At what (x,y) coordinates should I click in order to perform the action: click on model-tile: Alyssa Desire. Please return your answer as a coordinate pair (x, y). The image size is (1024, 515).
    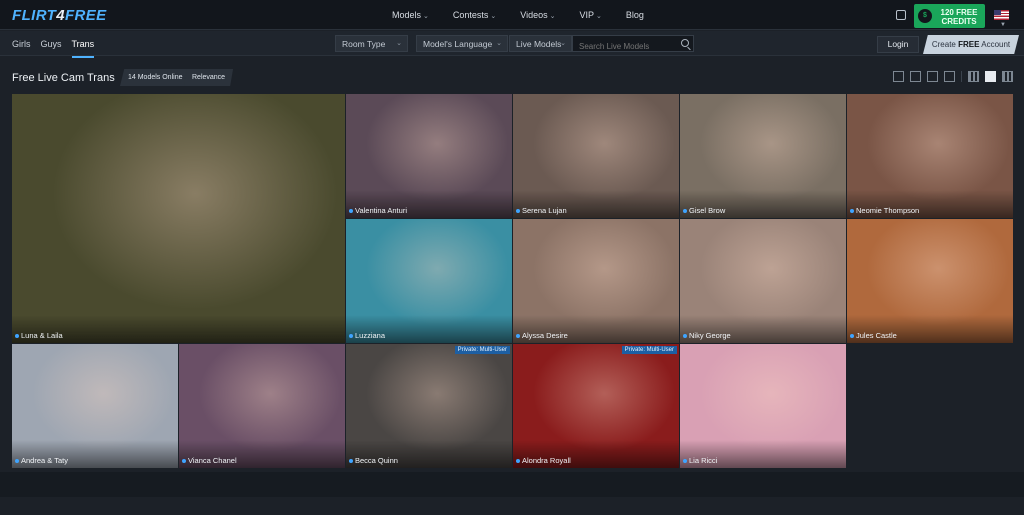
    Looking at the image, I should click on (596, 281).